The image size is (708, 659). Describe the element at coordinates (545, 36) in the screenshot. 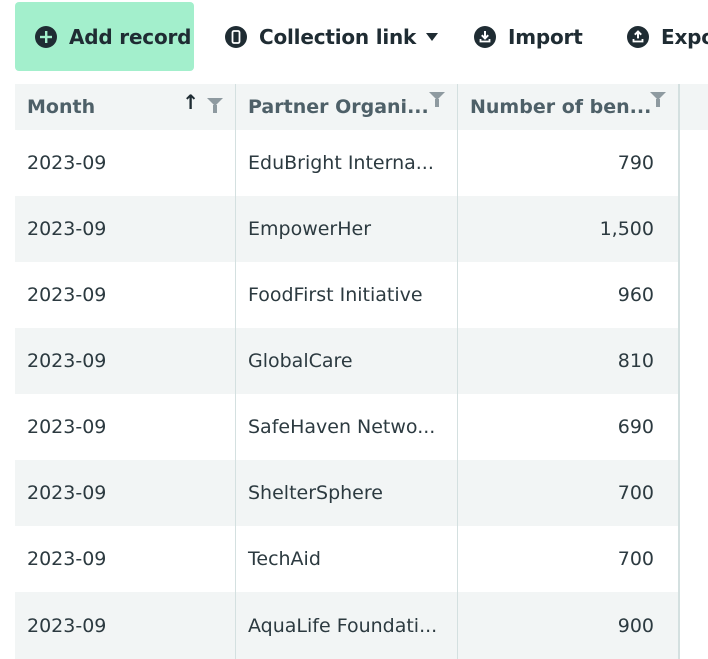

I see `import-label: Import` at that location.